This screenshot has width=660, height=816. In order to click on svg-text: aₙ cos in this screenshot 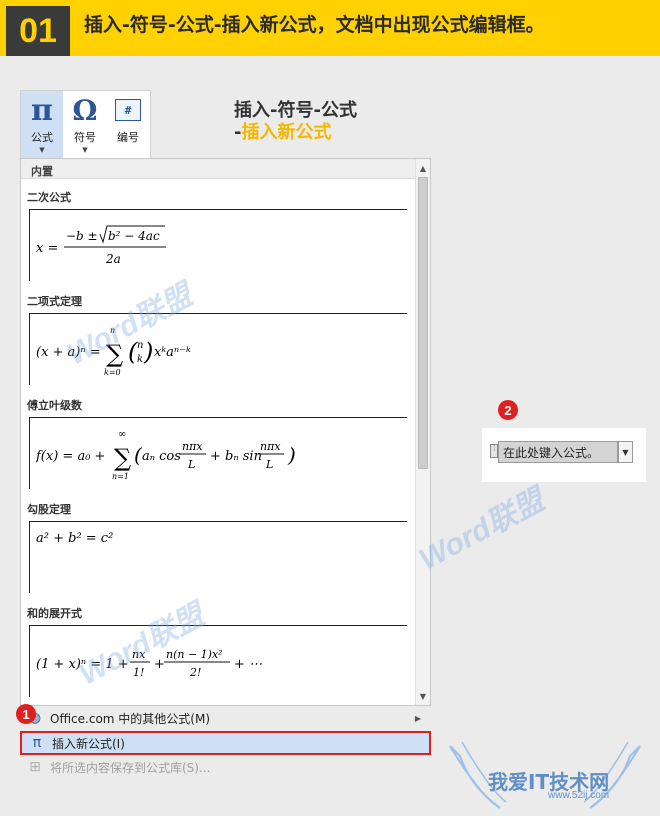, I will do `click(161, 456)`.